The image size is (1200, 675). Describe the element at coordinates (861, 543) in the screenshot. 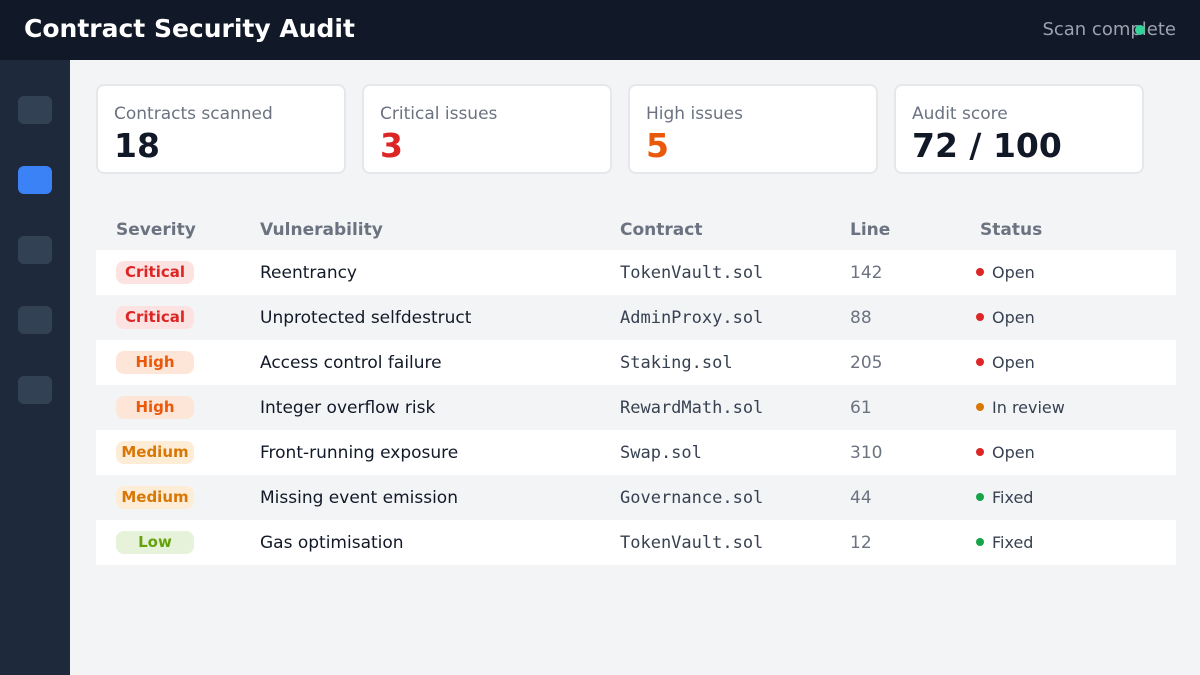

I see `line-number: 12` at that location.